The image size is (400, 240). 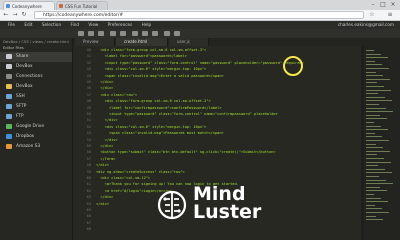 I want to click on sidebar-item-dropbox: Dropbox, so click(x=36, y=137).